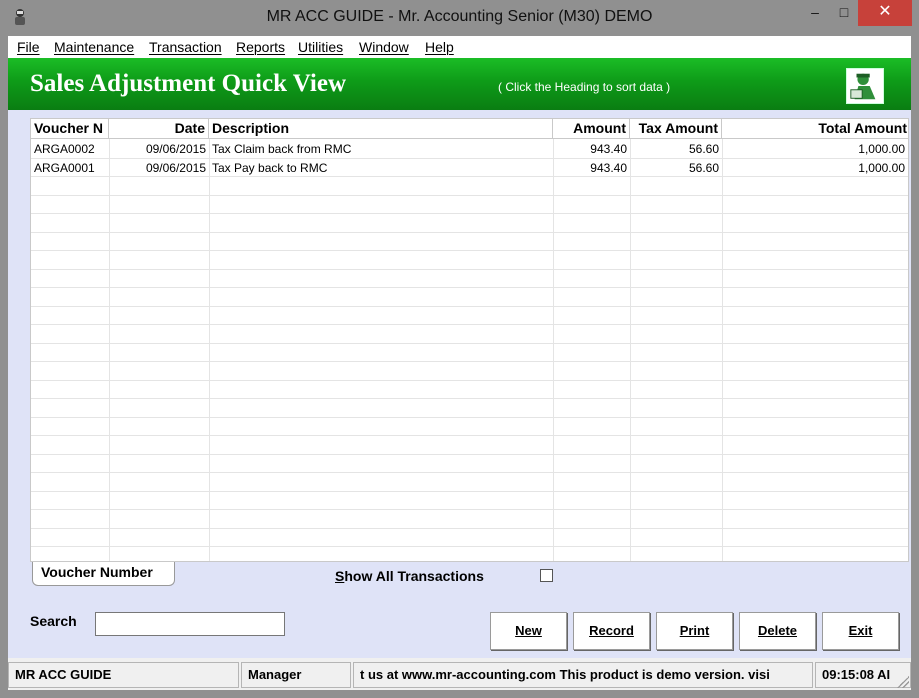  Describe the element at coordinates (865, 86) in the screenshot. I see `accountant-figure-icon` at that location.